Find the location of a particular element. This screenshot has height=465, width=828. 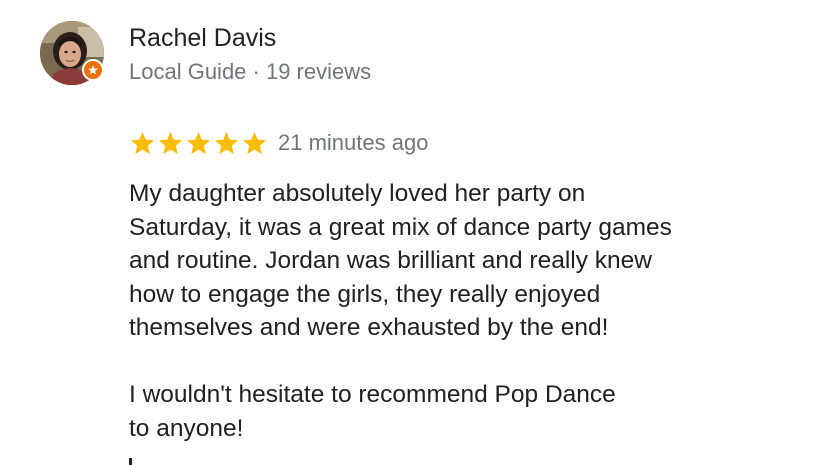

local-guide-star-icon is located at coordinates (93, 70).